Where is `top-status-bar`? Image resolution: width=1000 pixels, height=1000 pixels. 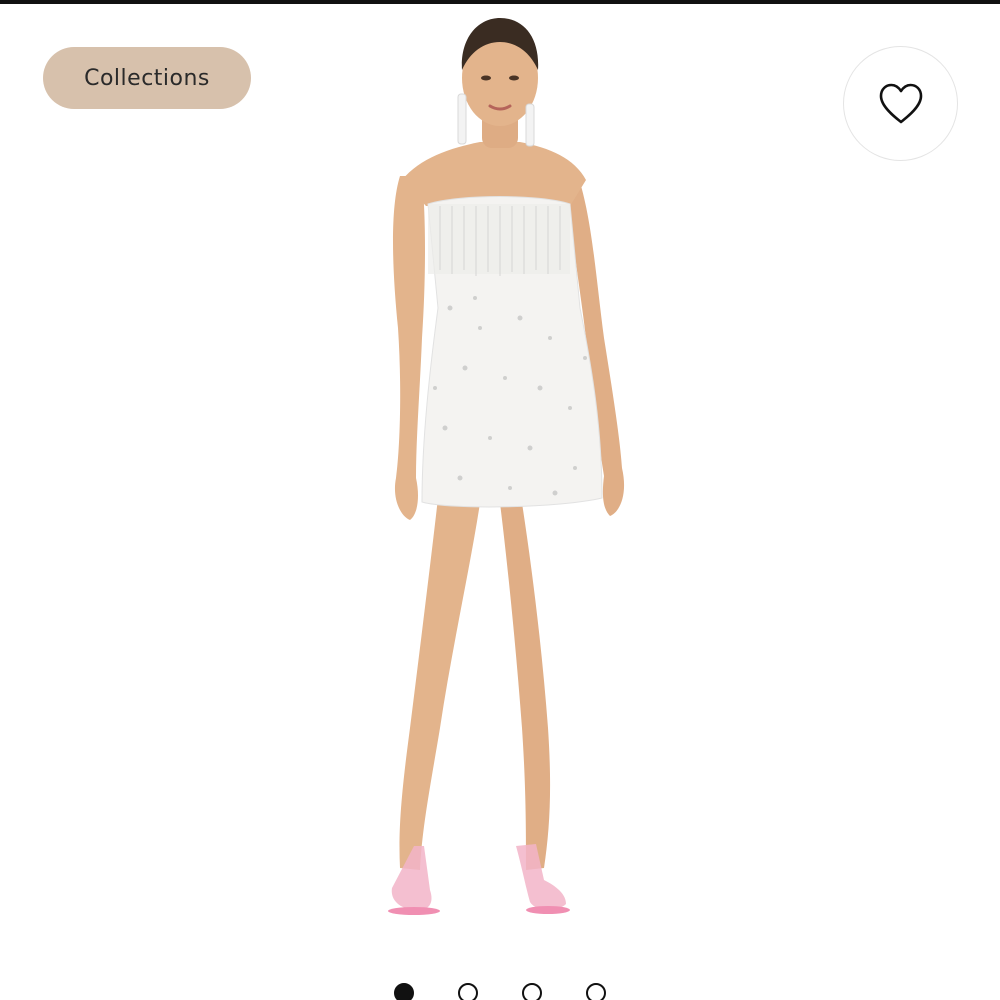
top-status-bar is located at coordinates (500, 2).